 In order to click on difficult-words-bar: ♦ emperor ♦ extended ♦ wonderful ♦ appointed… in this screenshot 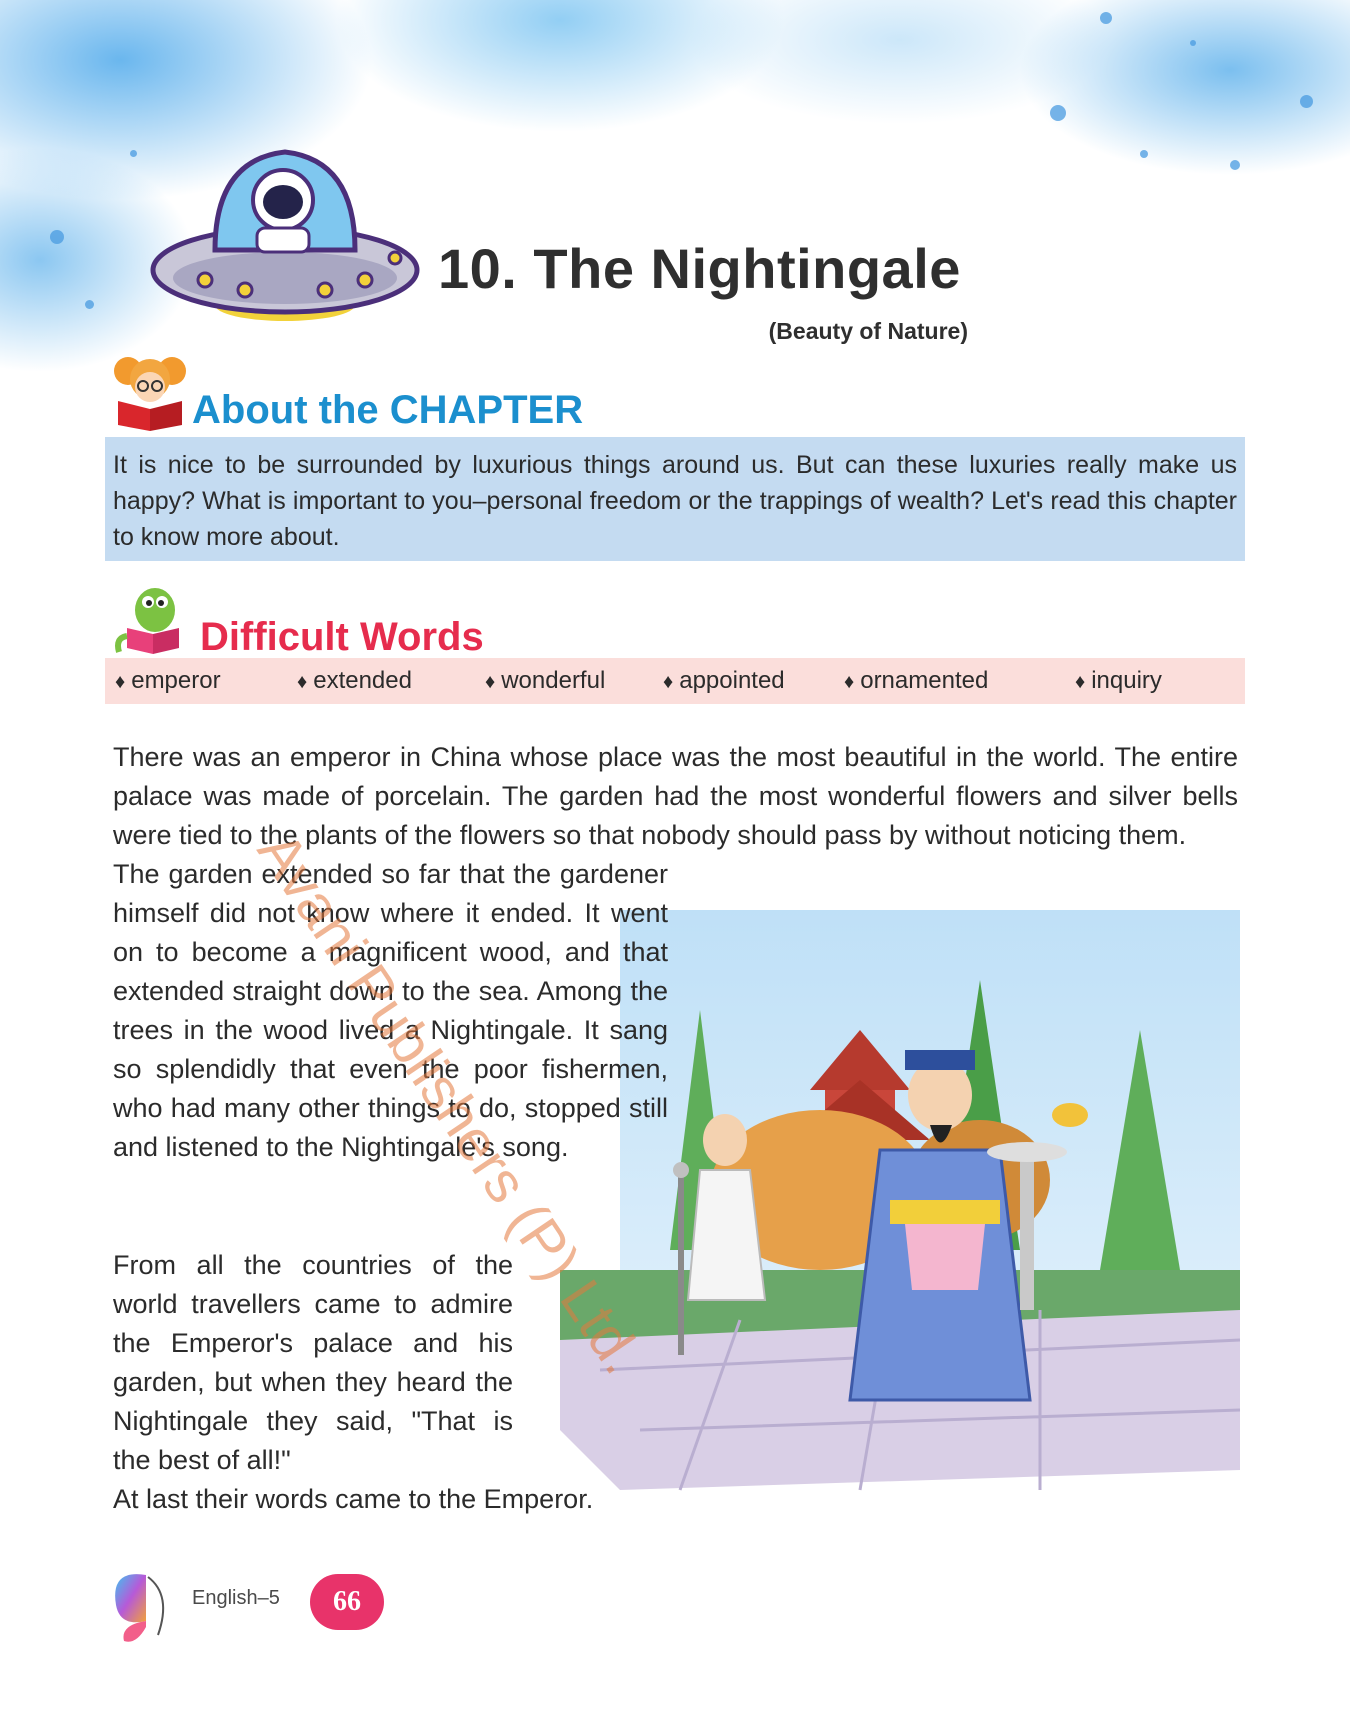, I will do `click(675, 681)`.